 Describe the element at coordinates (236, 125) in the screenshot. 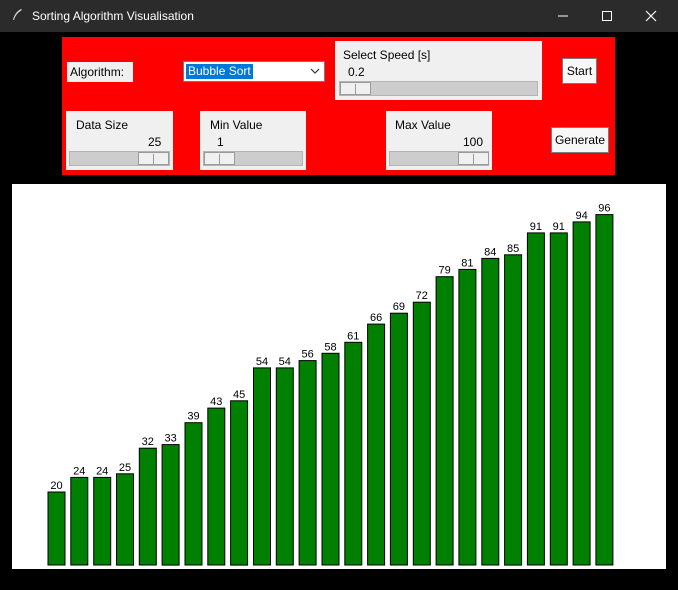

I see `min-value-label: Min Value` at that location.